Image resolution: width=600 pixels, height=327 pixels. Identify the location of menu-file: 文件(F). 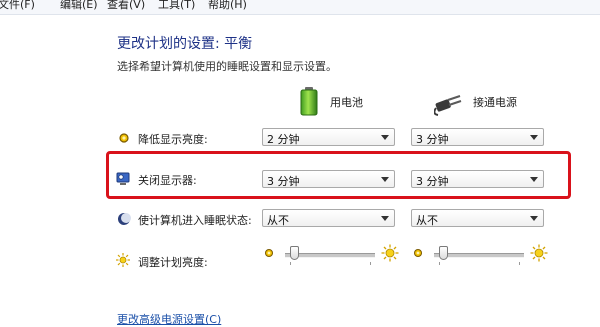
(17, 6).